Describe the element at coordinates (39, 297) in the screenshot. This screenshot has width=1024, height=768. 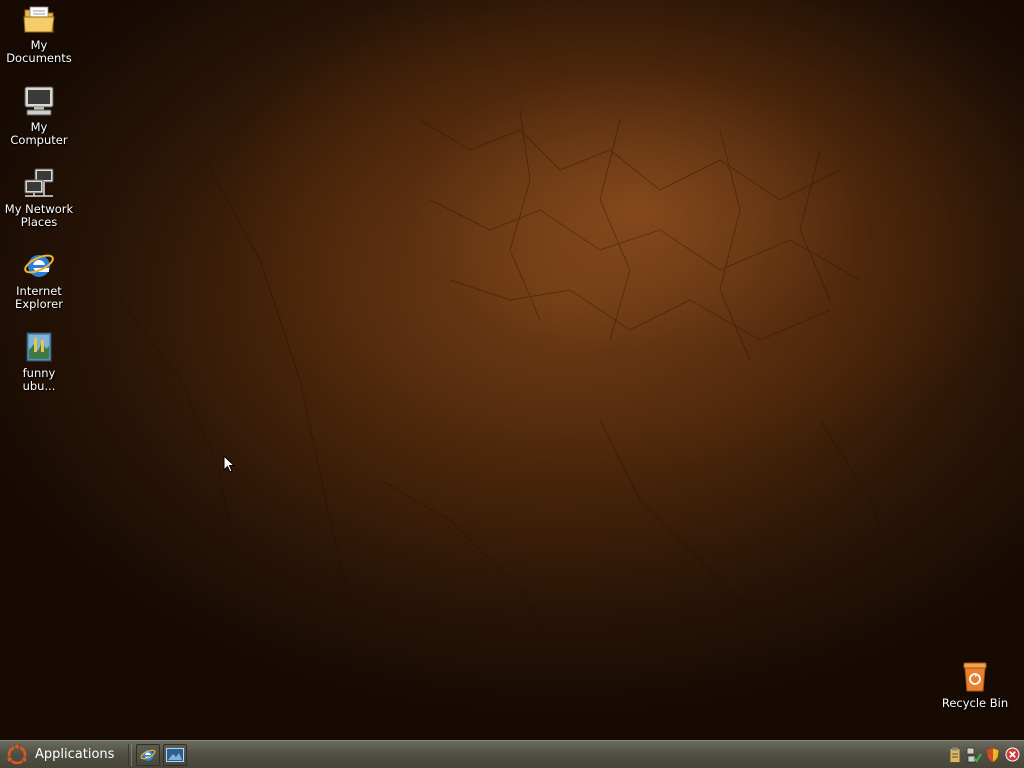
I see `desktop-icon-label: Internet Explorer` at that location.